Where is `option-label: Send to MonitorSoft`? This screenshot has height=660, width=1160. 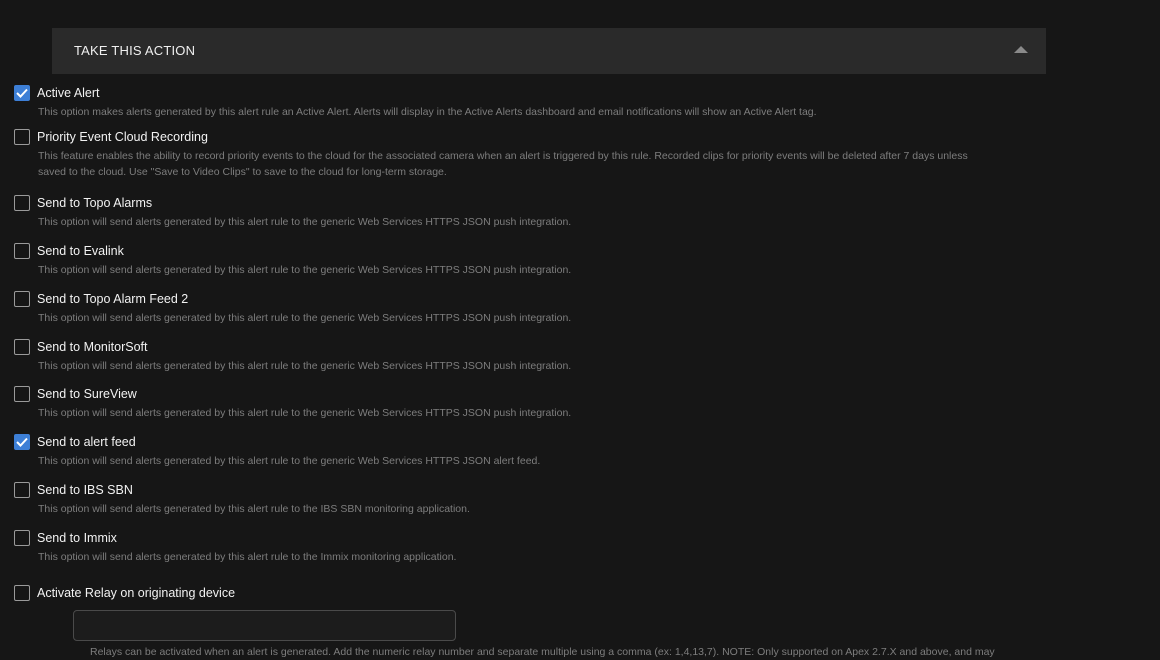 option-label: Send to MonitorSoft is located at coordinates (92, 347).